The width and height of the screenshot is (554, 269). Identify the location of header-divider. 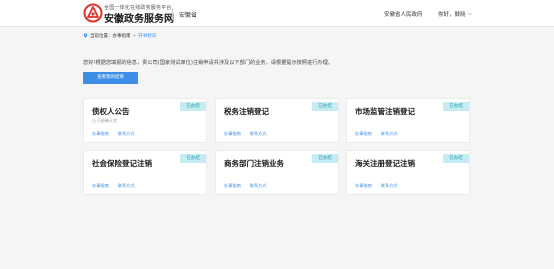
(172, 14).